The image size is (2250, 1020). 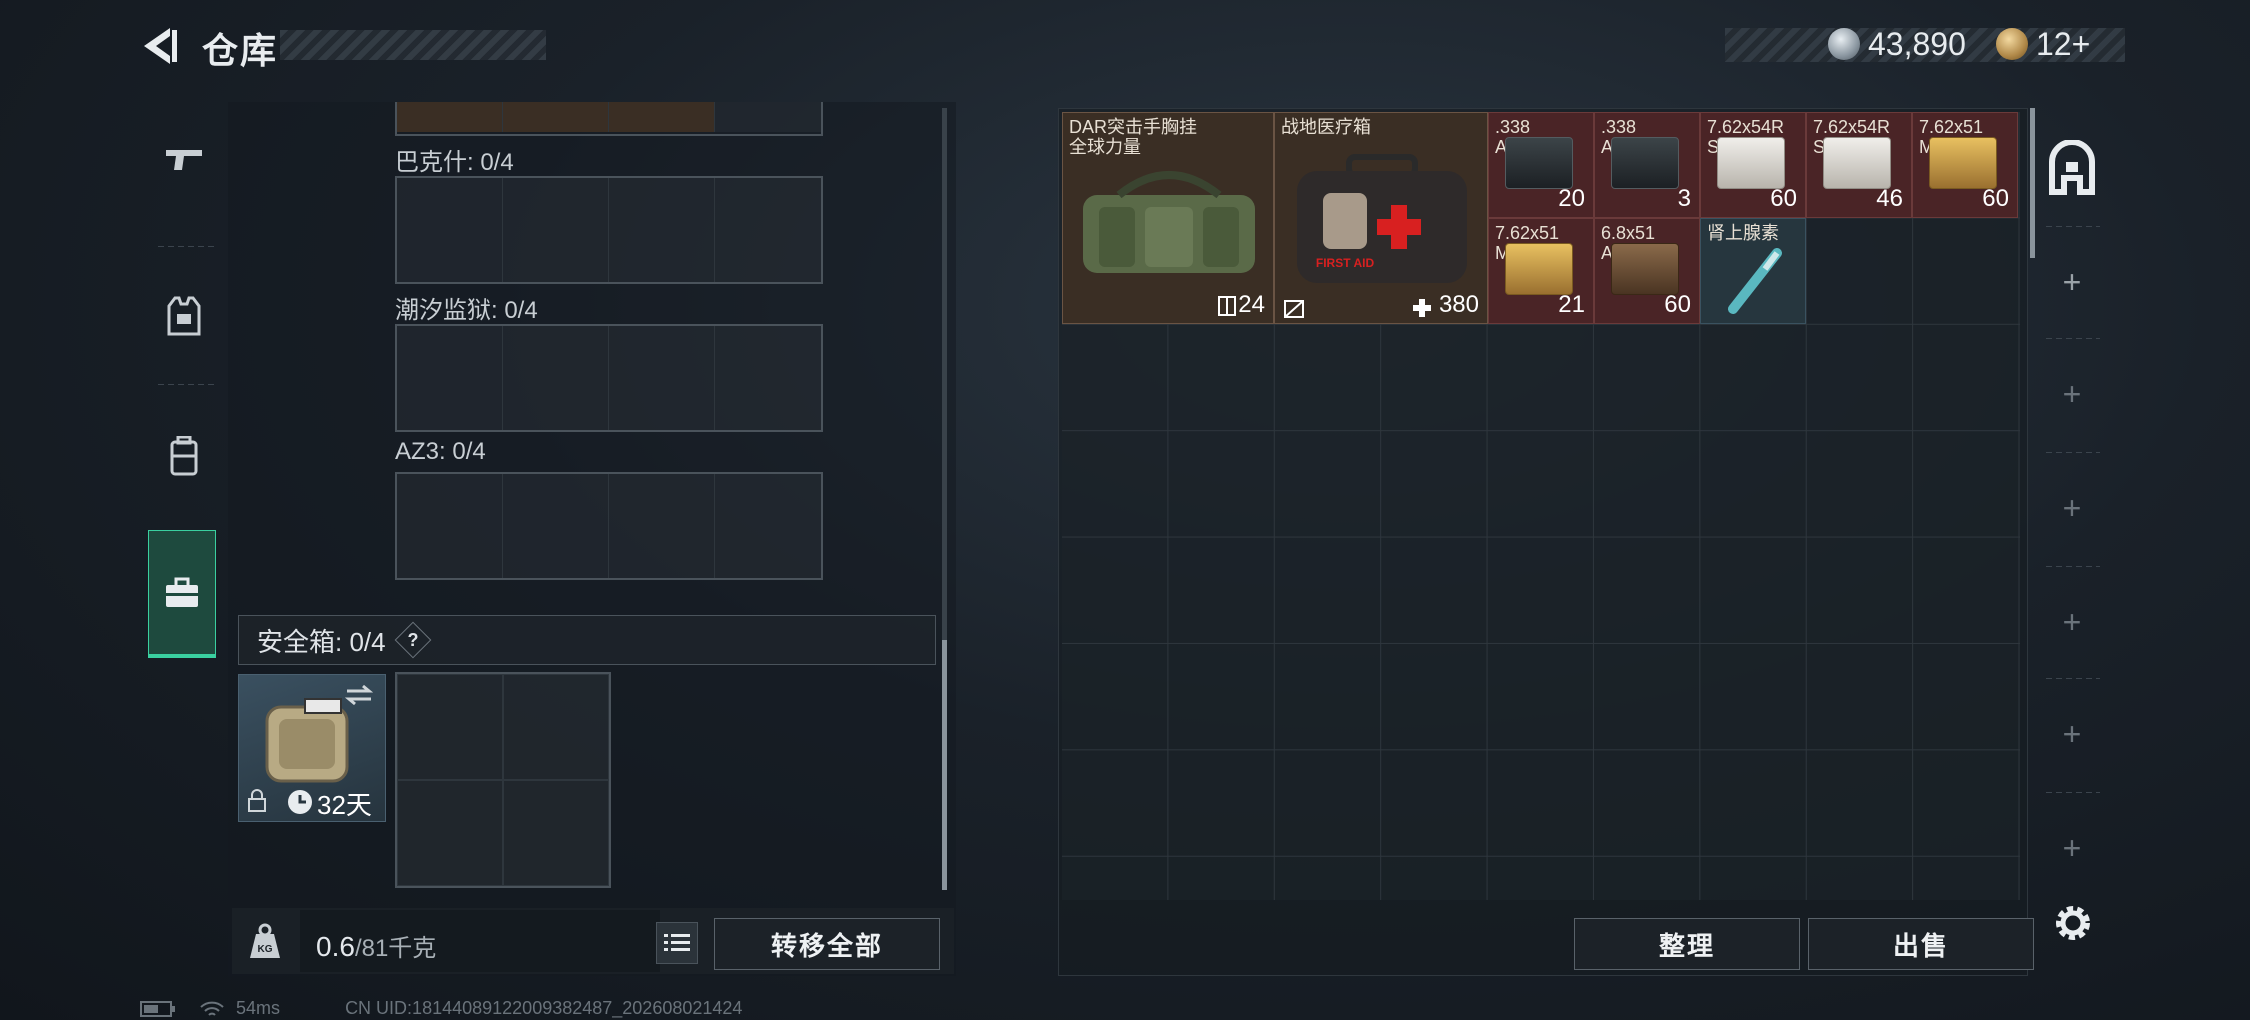 I want to click on stash-item-762x54r-snb: 7.62x54R SNB 60, so click(x=1753, y=165).